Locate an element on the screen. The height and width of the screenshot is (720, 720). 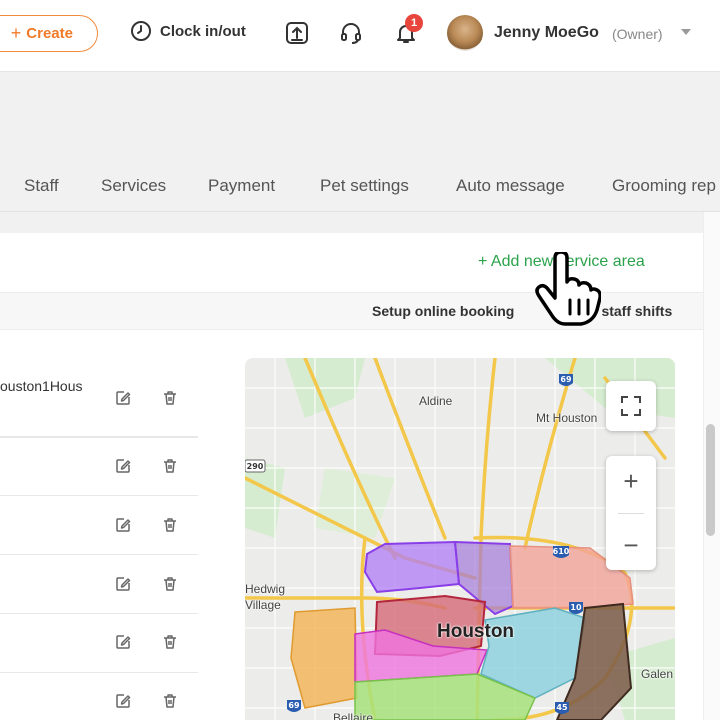
notification-badge: 1 is located at coordinates (414, 23).